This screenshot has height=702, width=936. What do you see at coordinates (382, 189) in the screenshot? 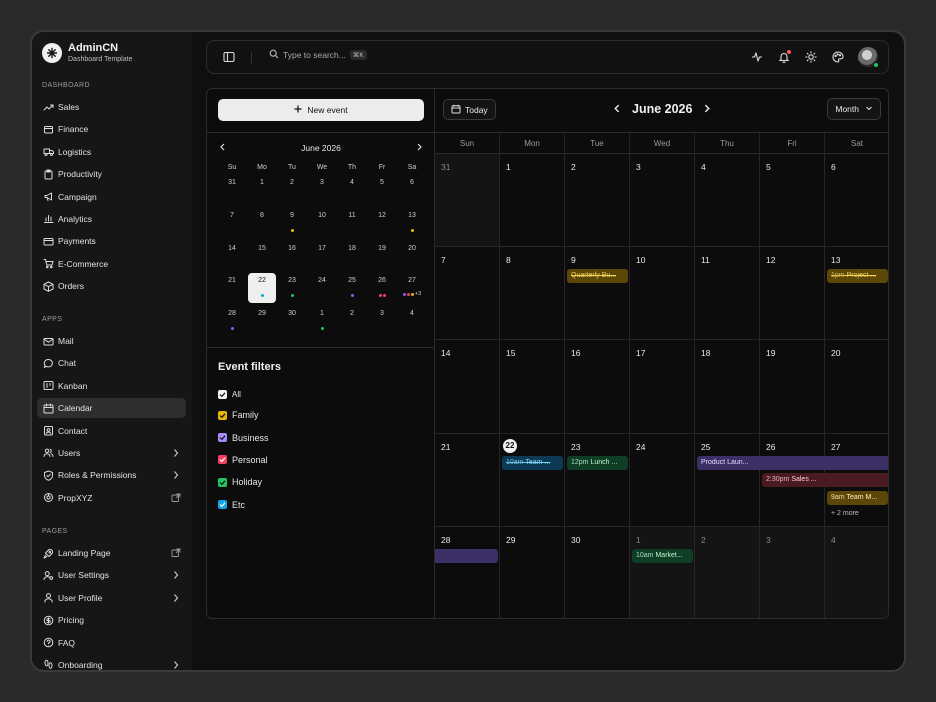
I see `mini-day: 5` at bounding box center [382, 189].